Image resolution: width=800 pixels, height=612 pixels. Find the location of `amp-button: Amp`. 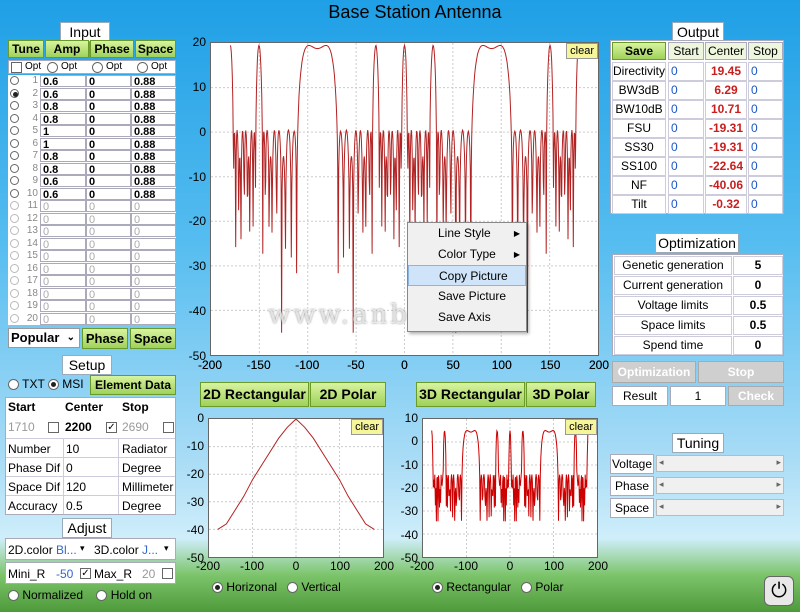

amp-button: Amp is located at coordinates (67, 49).